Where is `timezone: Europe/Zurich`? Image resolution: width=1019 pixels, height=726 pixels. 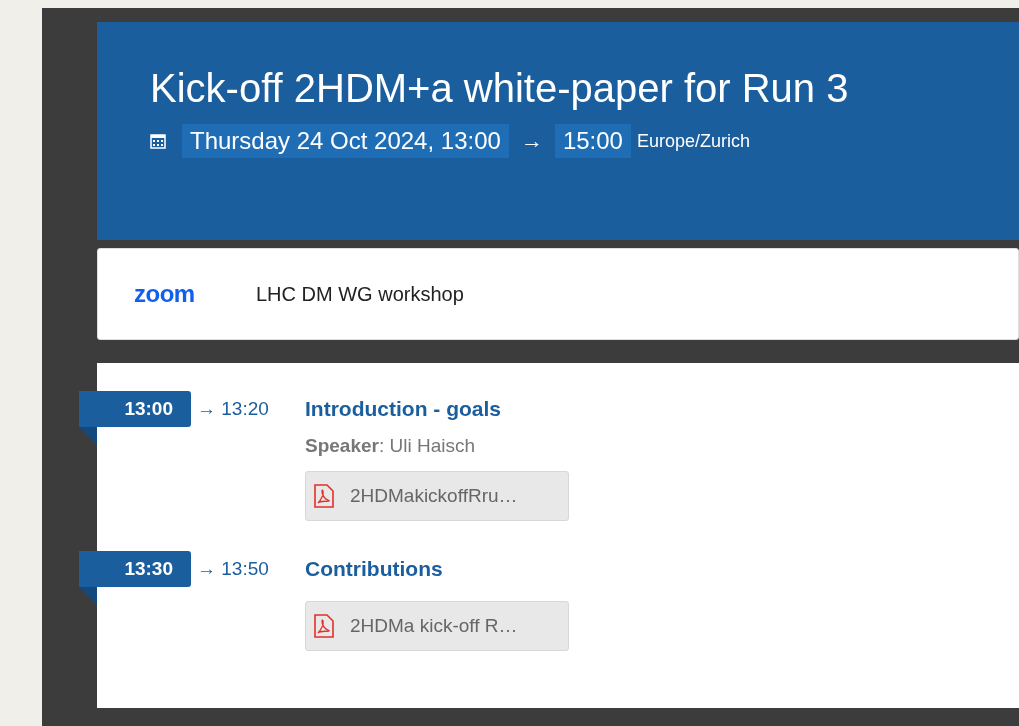 timezone: Europe/Zurich is located at coordinates (693, 141).